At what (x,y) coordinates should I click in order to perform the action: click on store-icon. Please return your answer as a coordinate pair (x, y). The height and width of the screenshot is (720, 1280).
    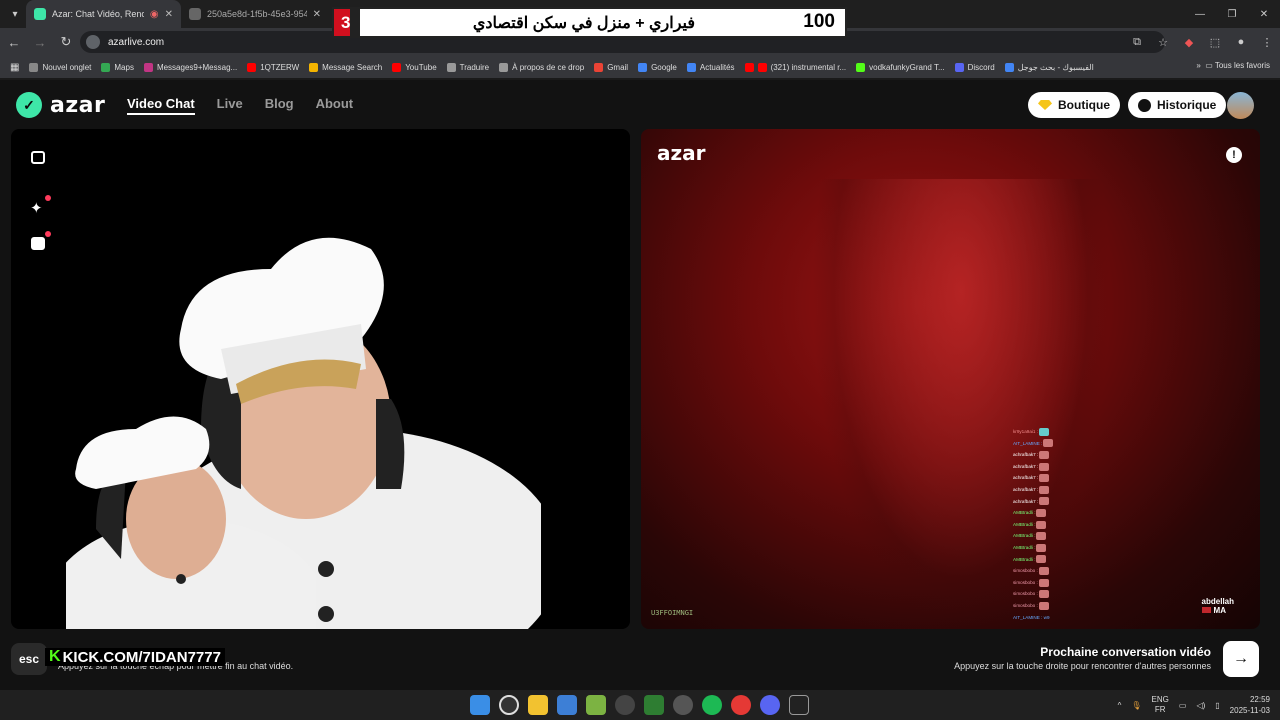
    Looking at the image, I should click on (567, 705).